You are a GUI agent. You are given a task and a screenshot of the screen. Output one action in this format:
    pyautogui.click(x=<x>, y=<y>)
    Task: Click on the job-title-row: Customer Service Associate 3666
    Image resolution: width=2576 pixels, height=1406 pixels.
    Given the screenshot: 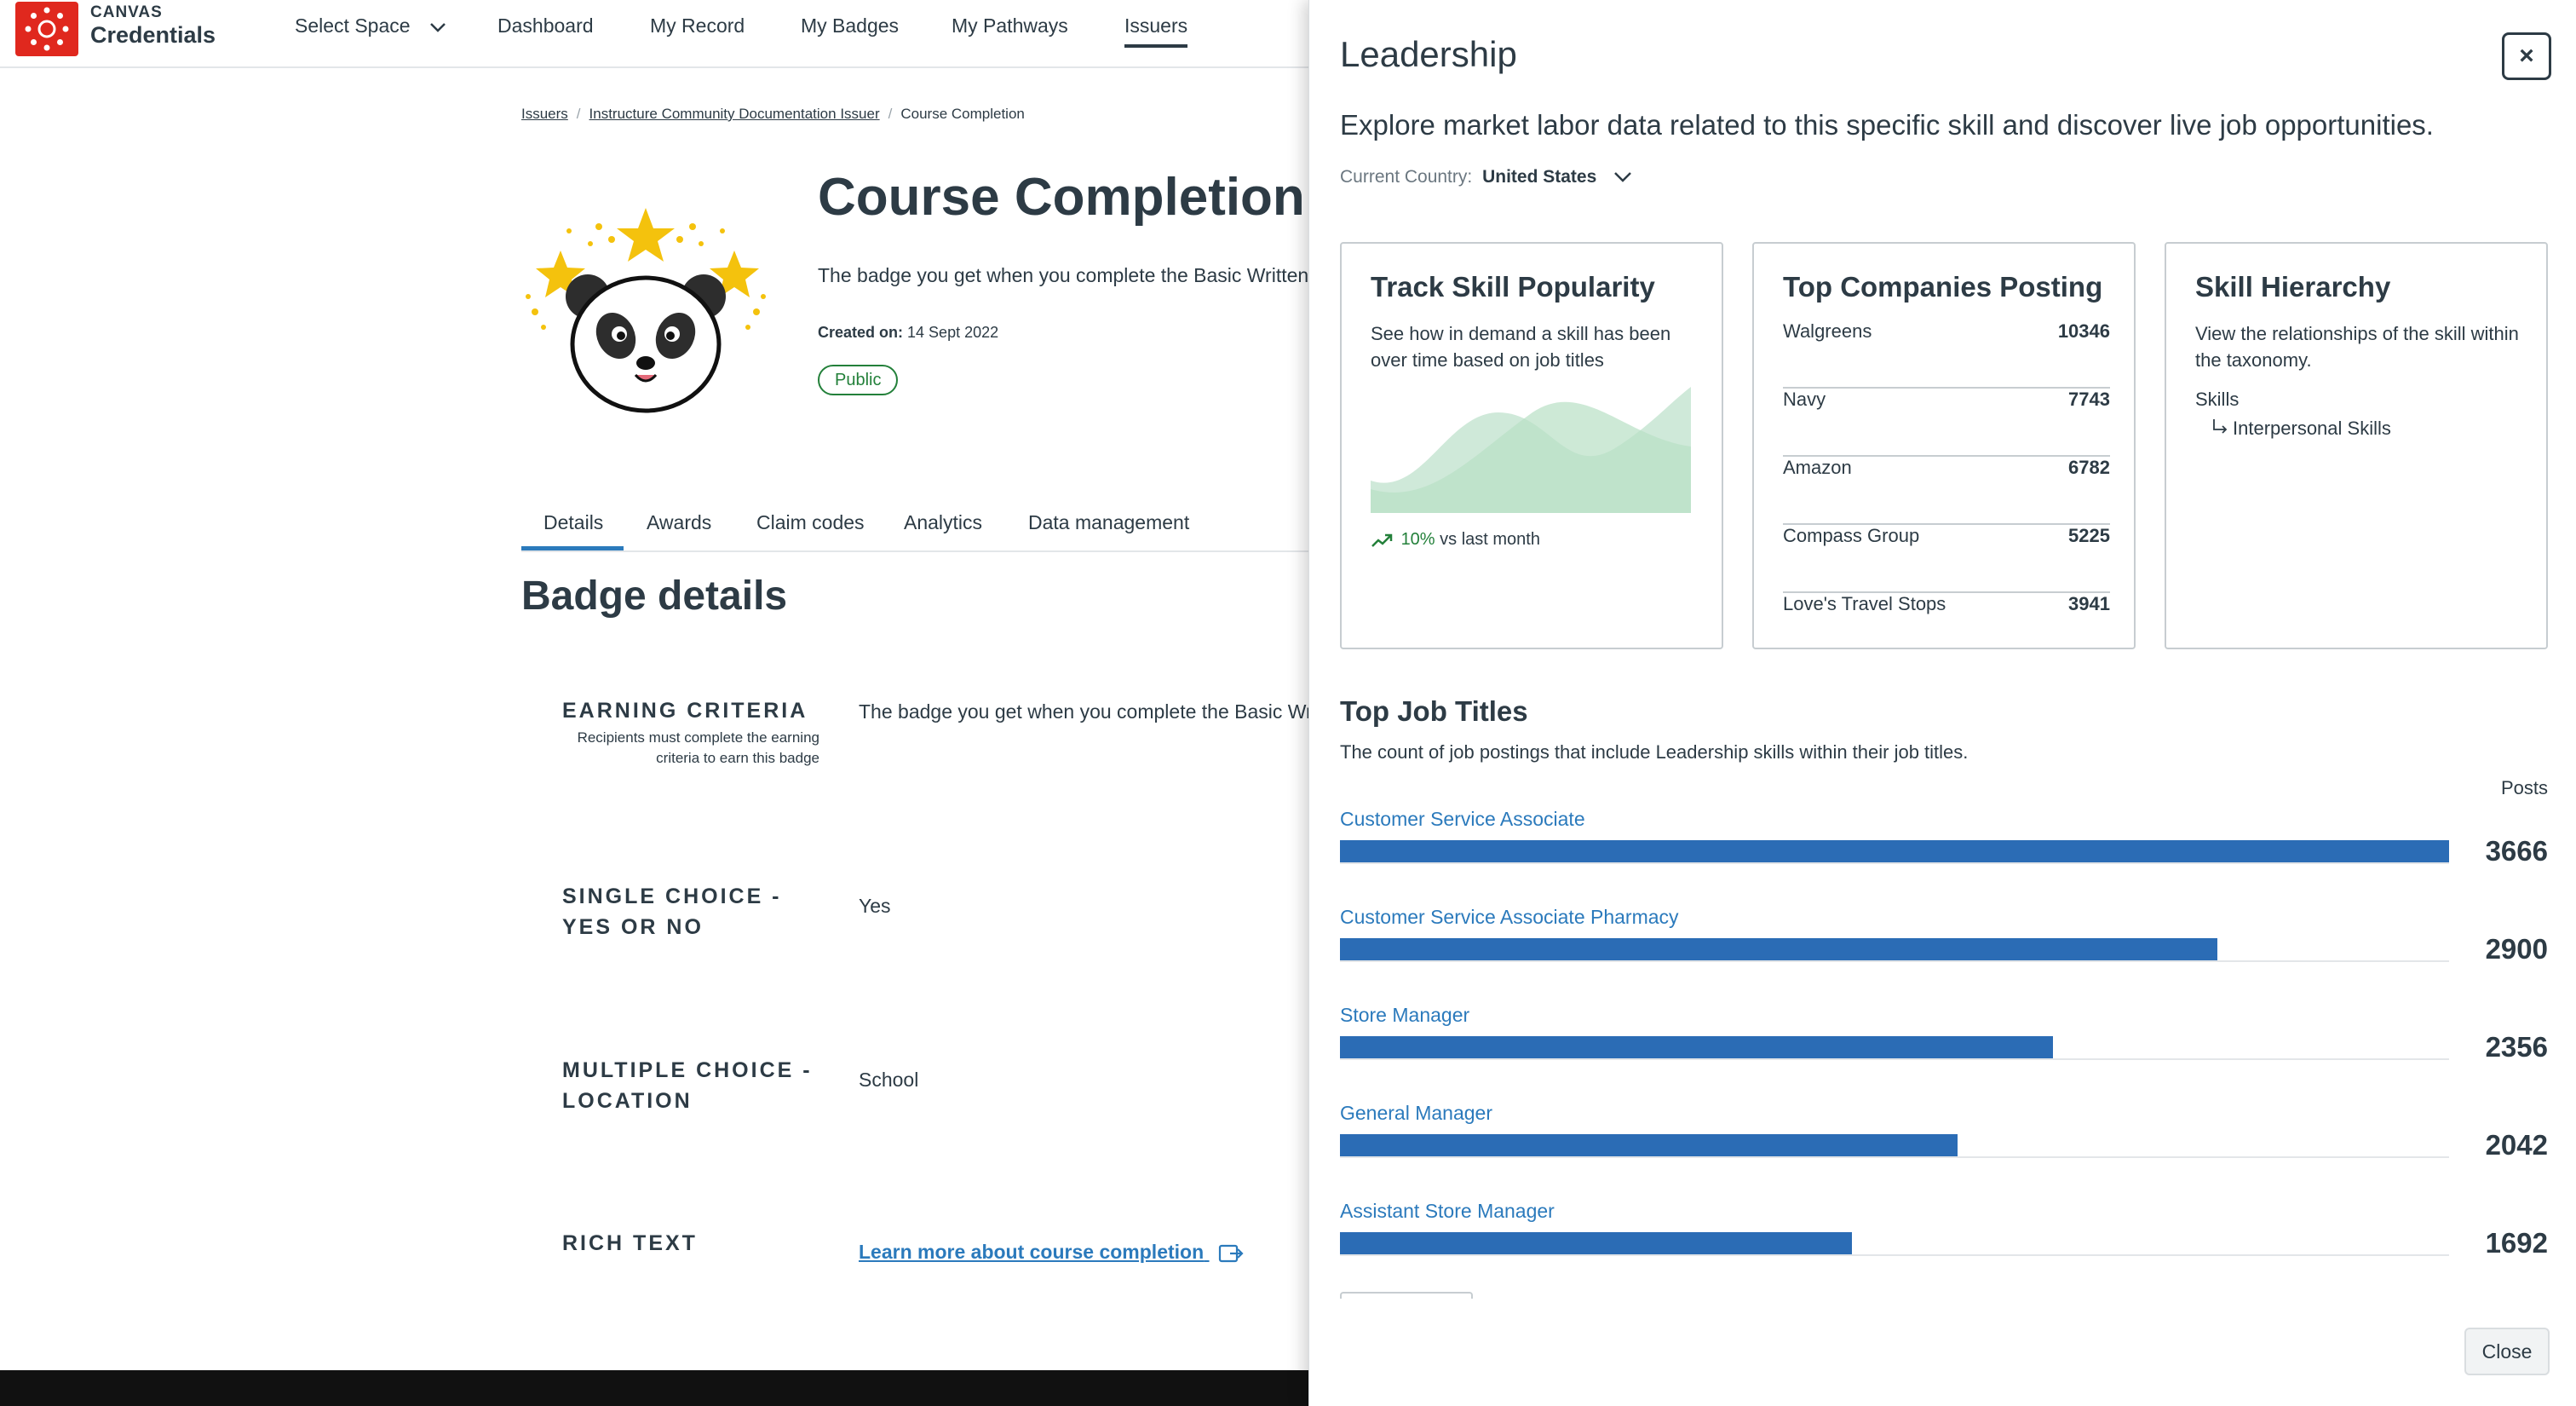 What is the action you would take?
    pyautogui.click(x=1944, y=857)
    